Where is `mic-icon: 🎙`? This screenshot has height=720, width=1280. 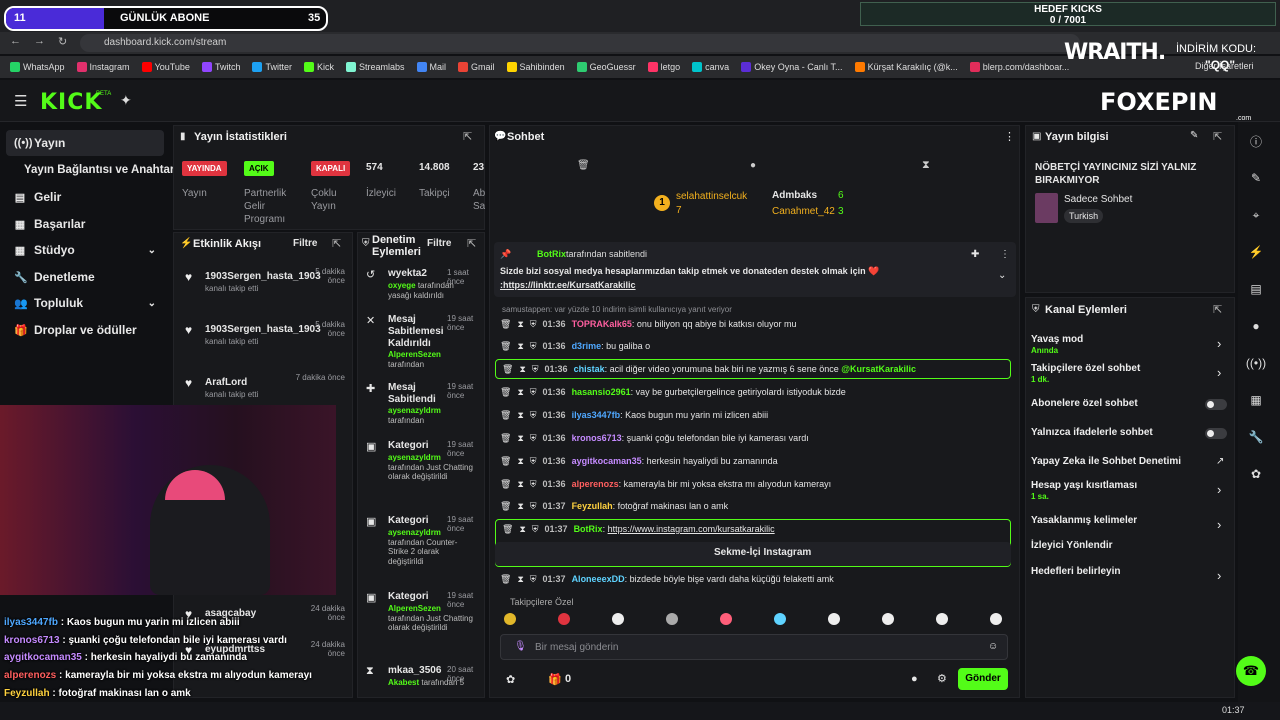 mic-icon: 🎙 is located at coordinates (520, 646).